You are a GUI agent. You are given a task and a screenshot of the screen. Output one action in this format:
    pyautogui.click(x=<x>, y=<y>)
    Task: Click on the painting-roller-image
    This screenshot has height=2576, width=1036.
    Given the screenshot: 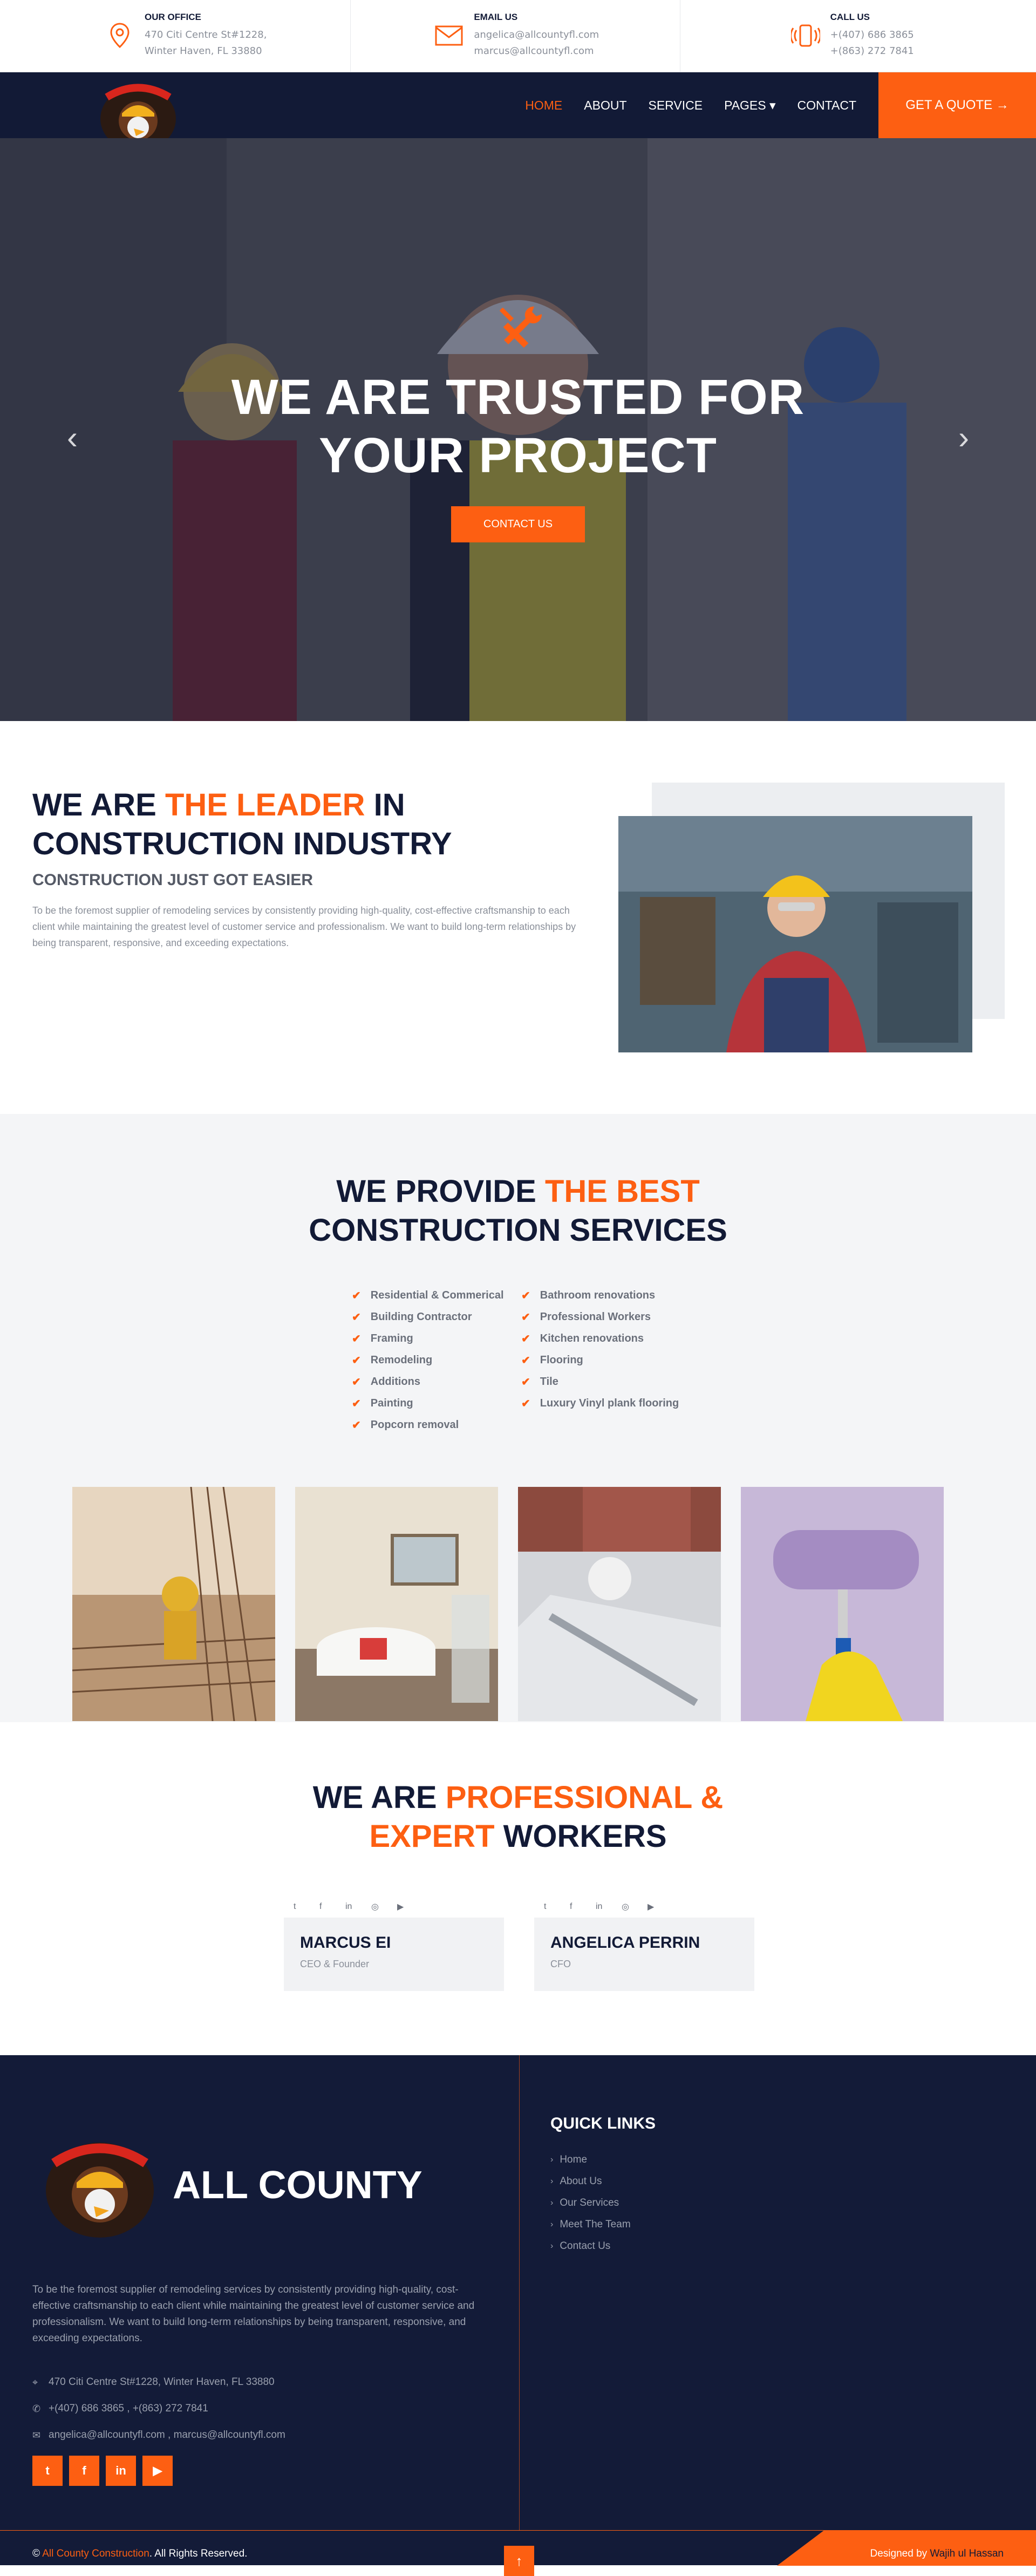 What is the action you would take?
    pyautogui.click(x=842, y=1604)
    